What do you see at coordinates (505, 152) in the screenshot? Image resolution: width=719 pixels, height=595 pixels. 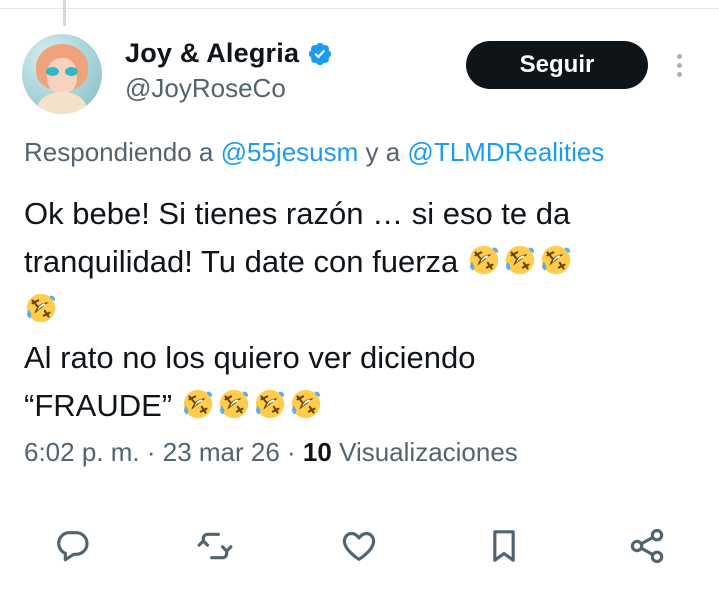 I see `mention-tlmdrealities-link: @TLMDRealities` at bounding box center [505, 152].